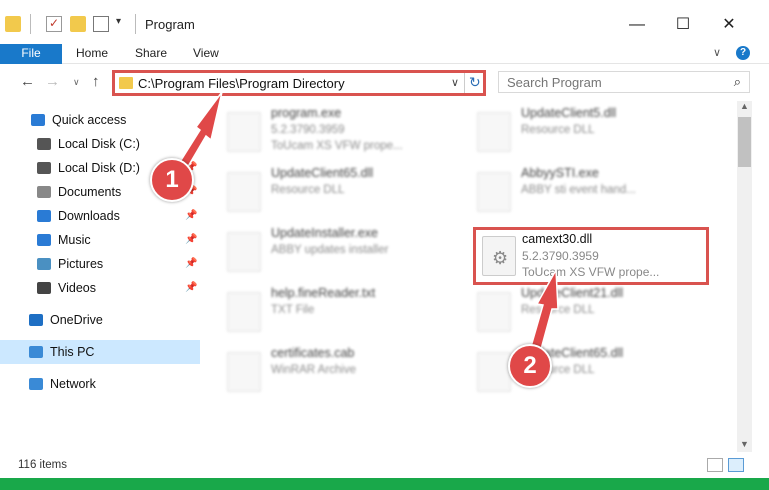 This screenshot has height=490, width=769. I want to click on help-icon: ?, so click(743, 53).